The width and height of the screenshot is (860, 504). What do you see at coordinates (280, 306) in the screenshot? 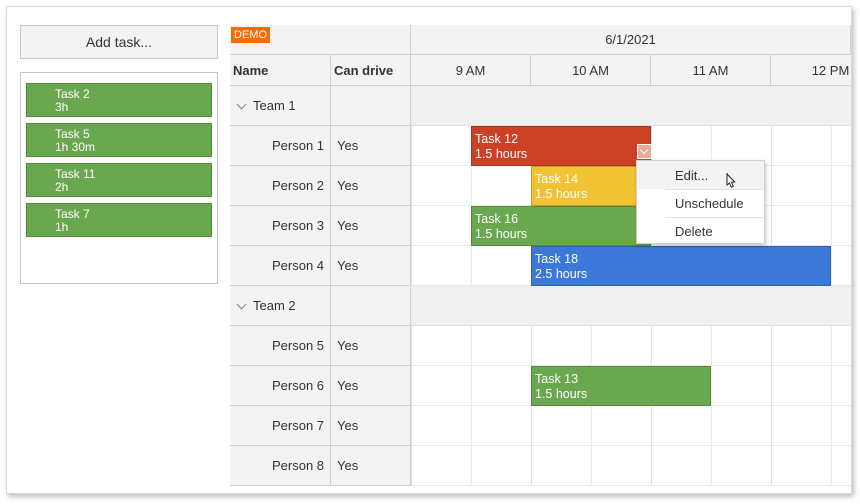
I see `group-row-header: Team 2` at bounding box center [280, 306].